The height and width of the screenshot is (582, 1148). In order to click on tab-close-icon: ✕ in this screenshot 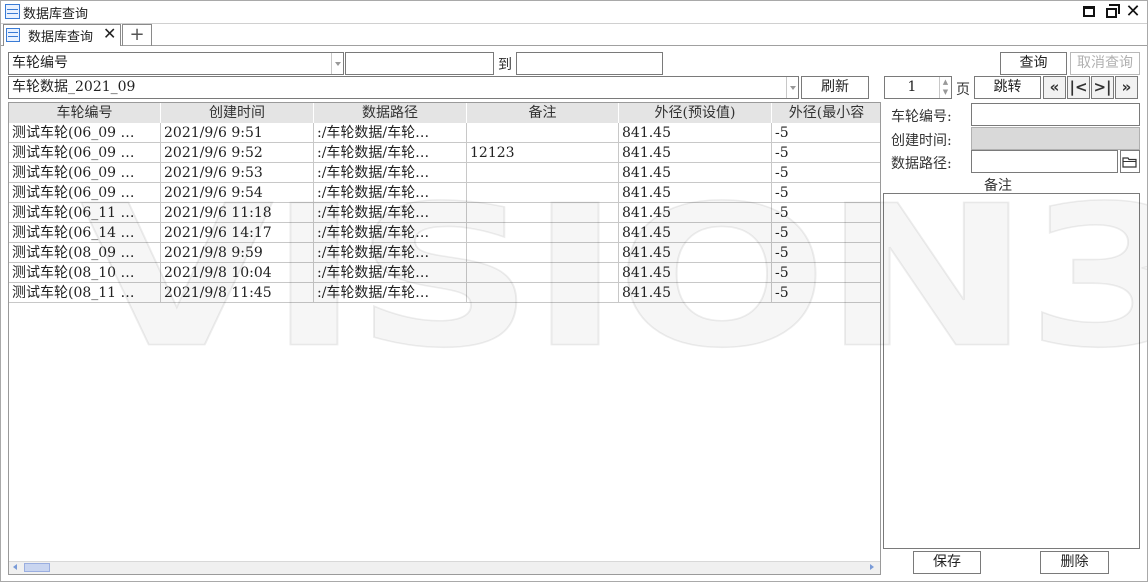, I will do `click(109, 34)`.